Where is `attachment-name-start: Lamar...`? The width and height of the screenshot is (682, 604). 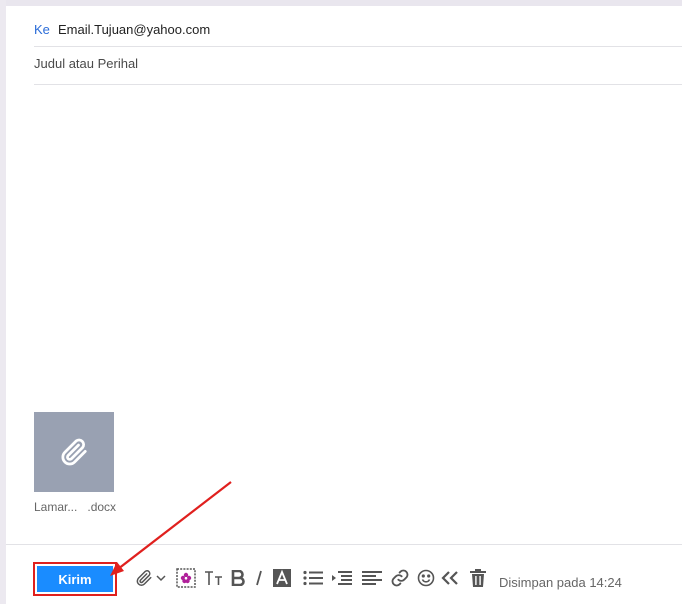 attachment-name-start: Lamar... is located at coordinates (56, 507).